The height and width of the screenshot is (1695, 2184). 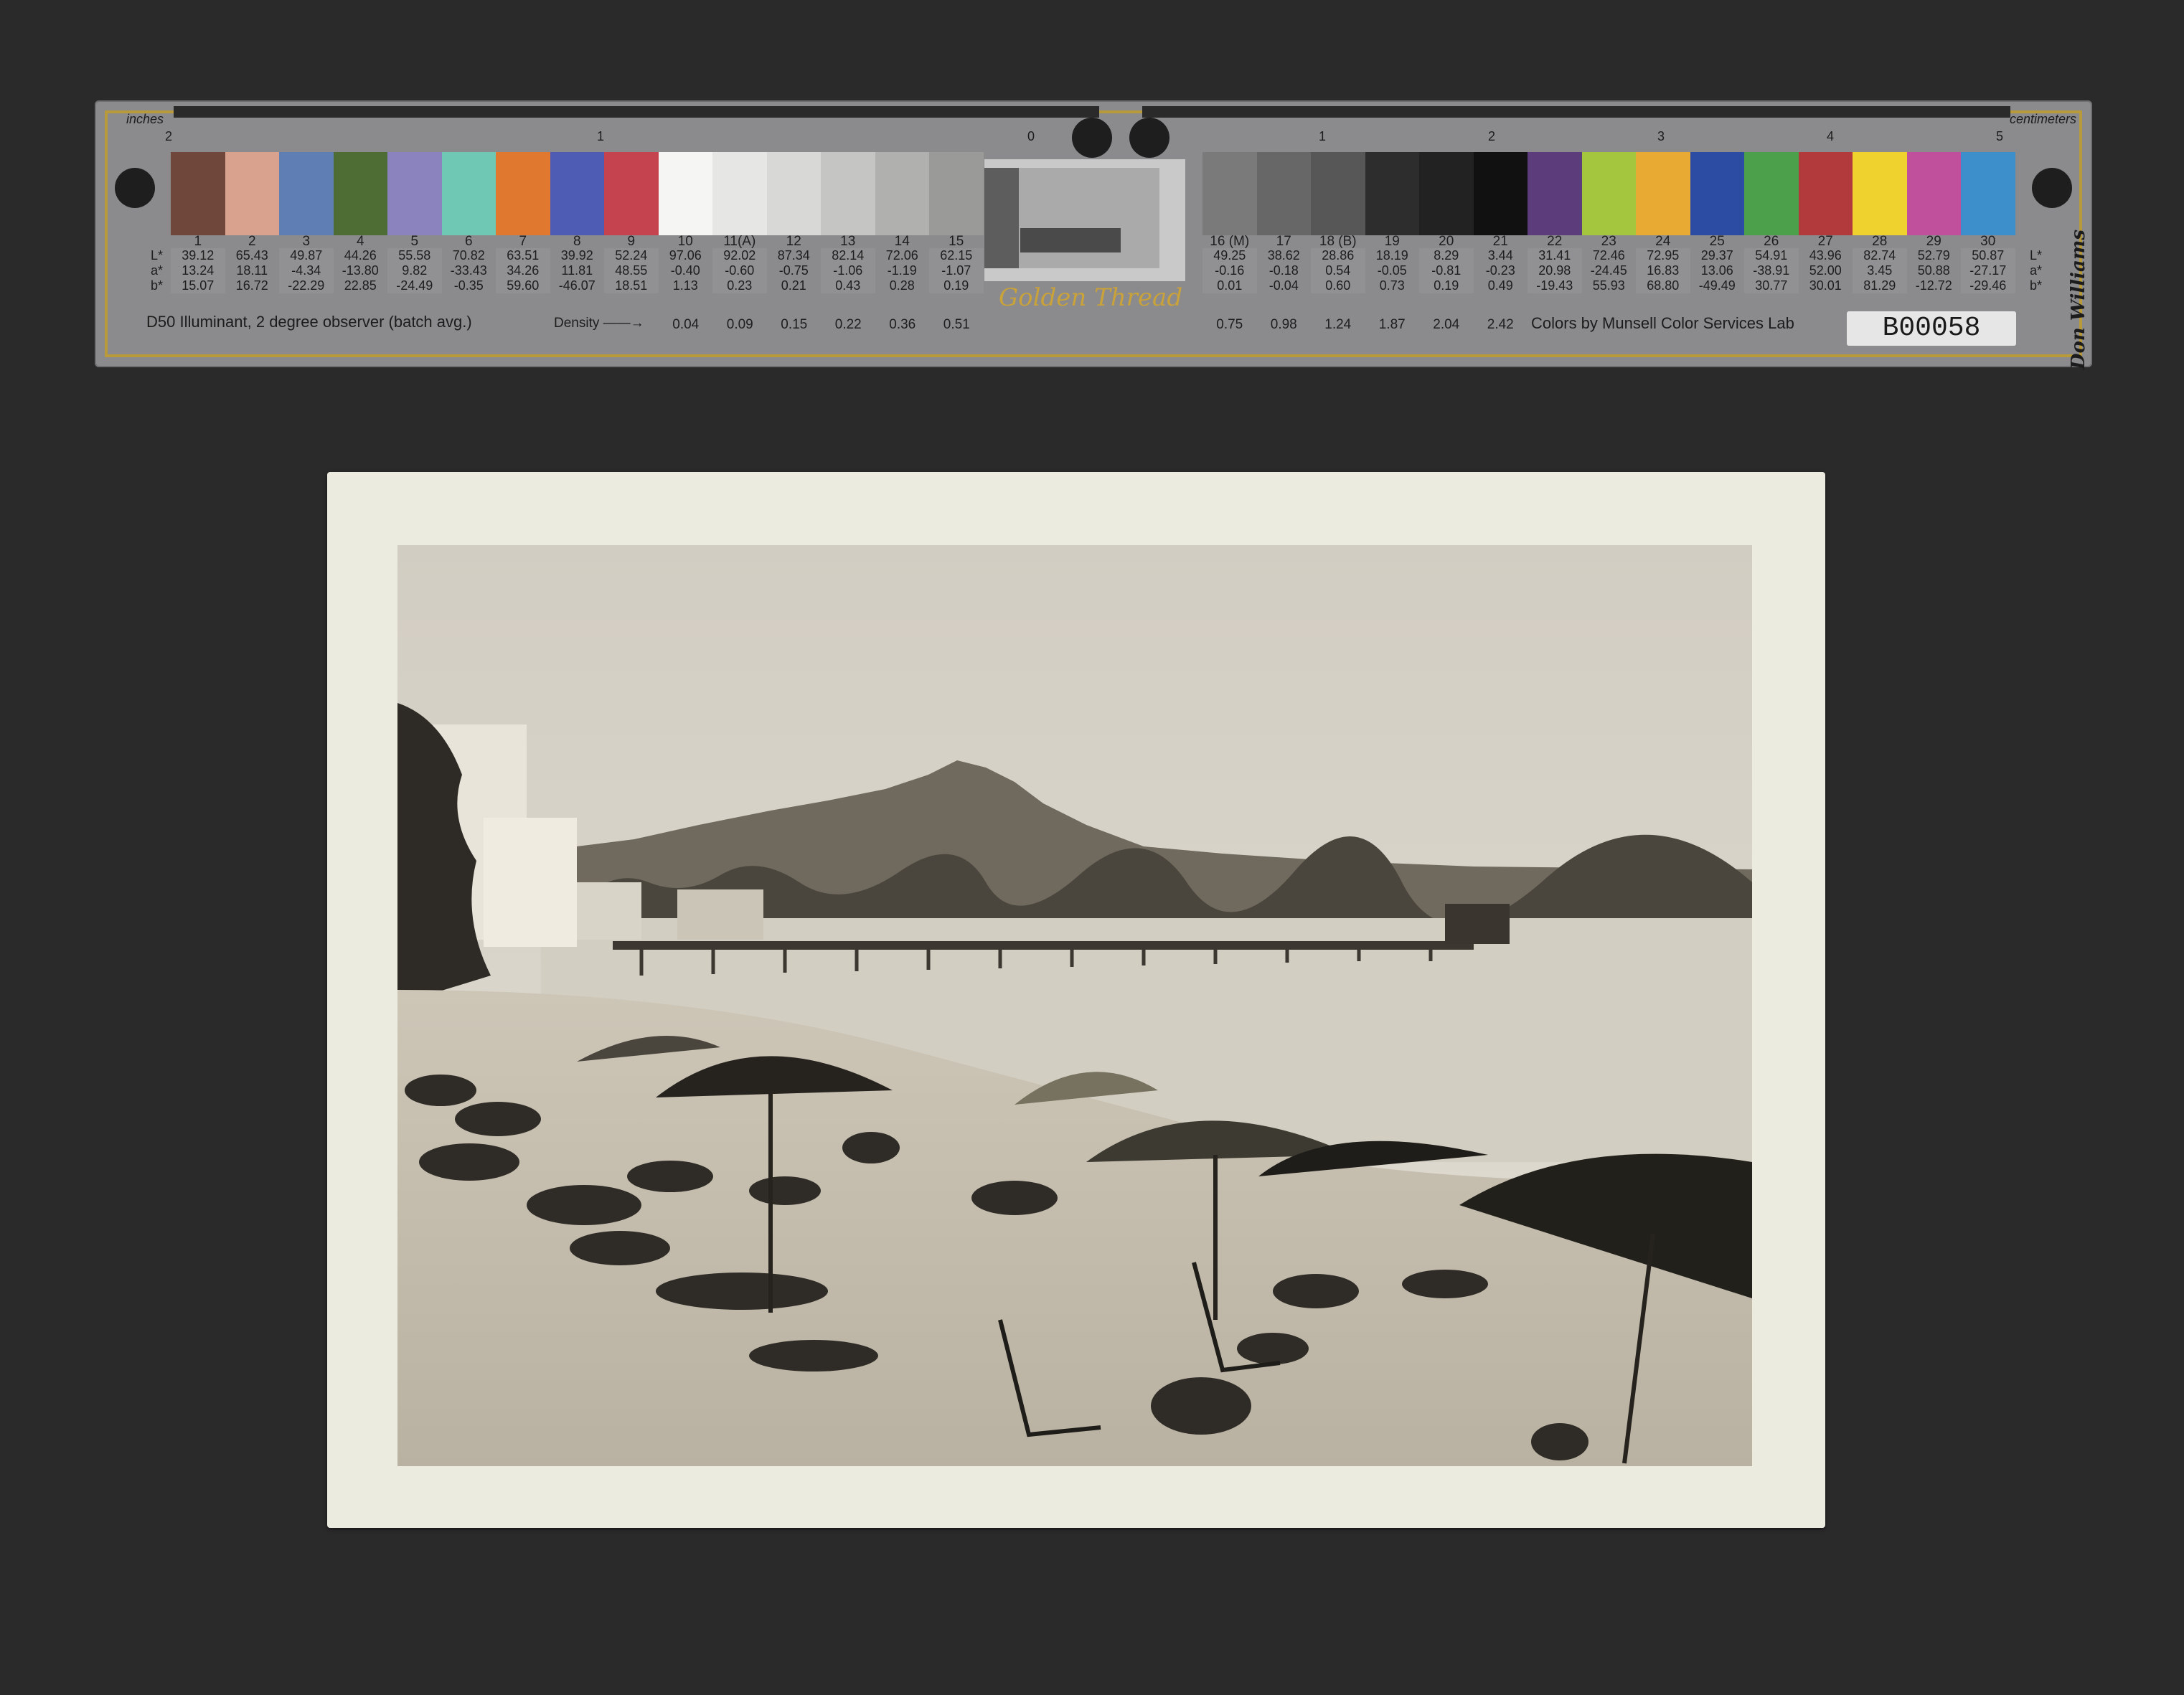 I want to click on lab-value: 52.24, so click(x=631, y=256).